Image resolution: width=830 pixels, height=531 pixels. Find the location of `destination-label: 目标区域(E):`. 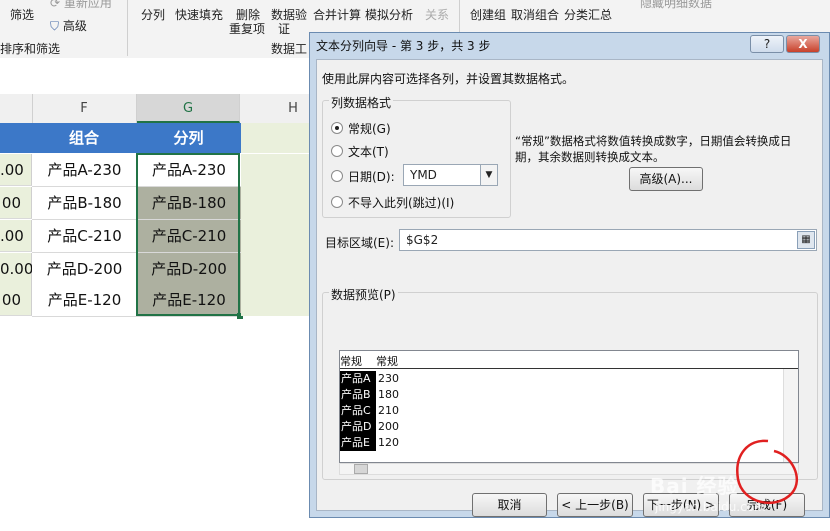

destination-label: 目标区域(E): is located at coordinates (359, 243).